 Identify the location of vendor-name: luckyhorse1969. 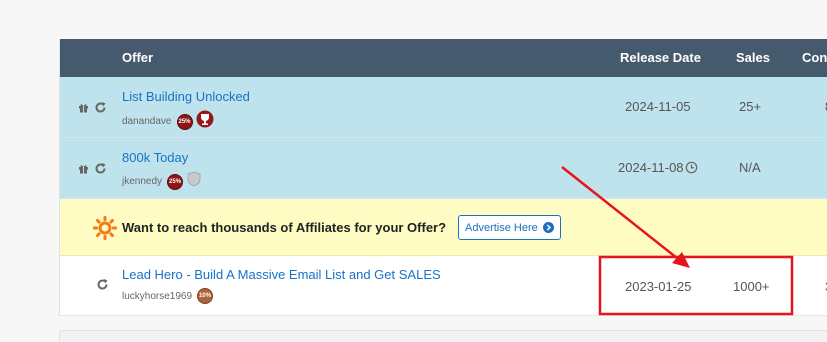
(157, 296).